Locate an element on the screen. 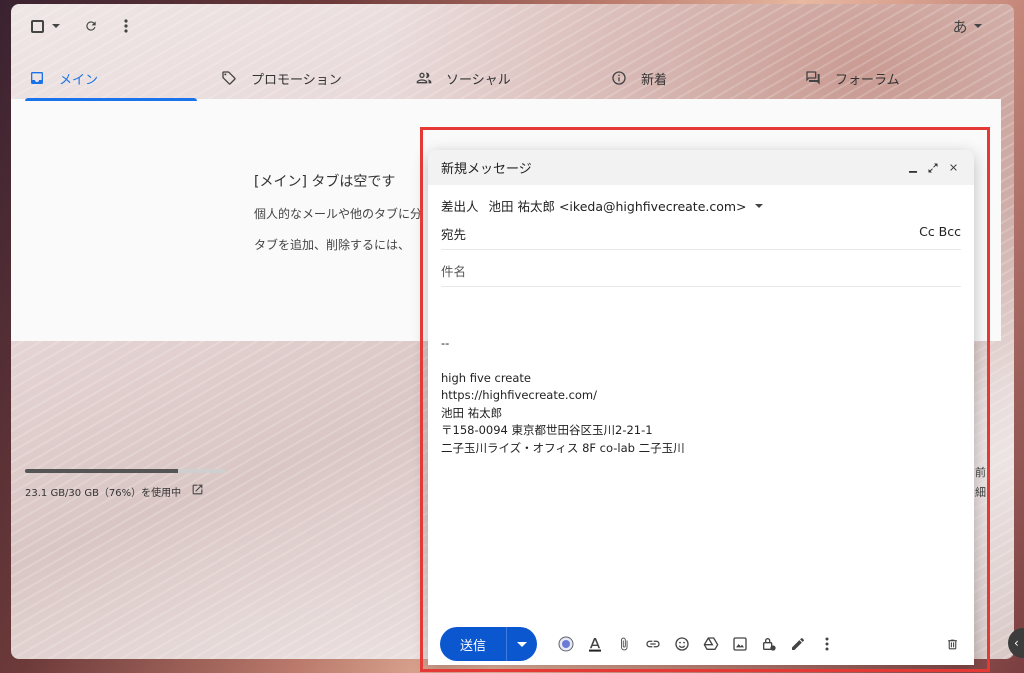 Image resolution: width=1024 pixels, height=673 pixels. tab-updates: 新着 is located at coordinates (638, 78).